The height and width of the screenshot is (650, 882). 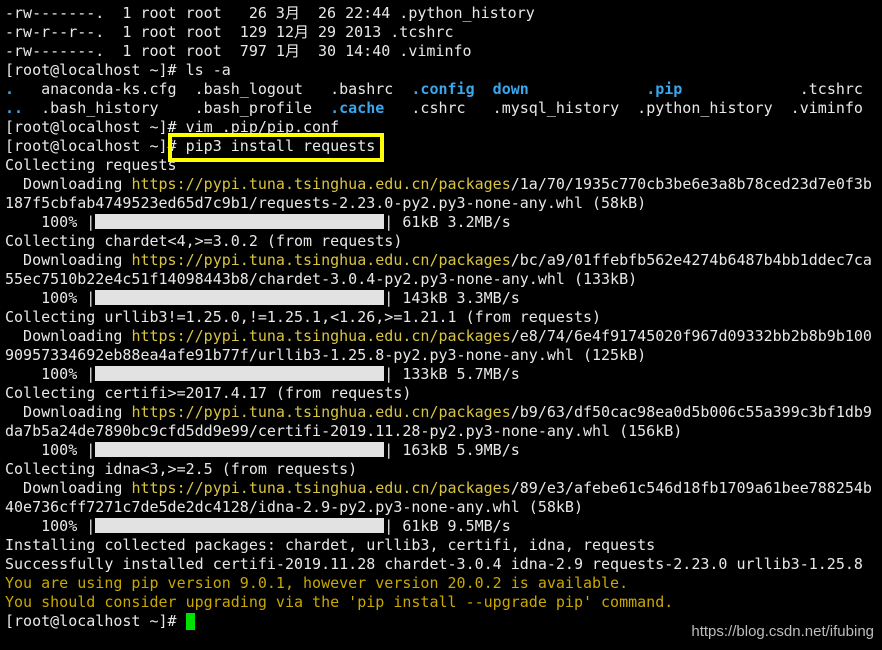 I want to click on directory-name: down, so click(x=510, y=89).